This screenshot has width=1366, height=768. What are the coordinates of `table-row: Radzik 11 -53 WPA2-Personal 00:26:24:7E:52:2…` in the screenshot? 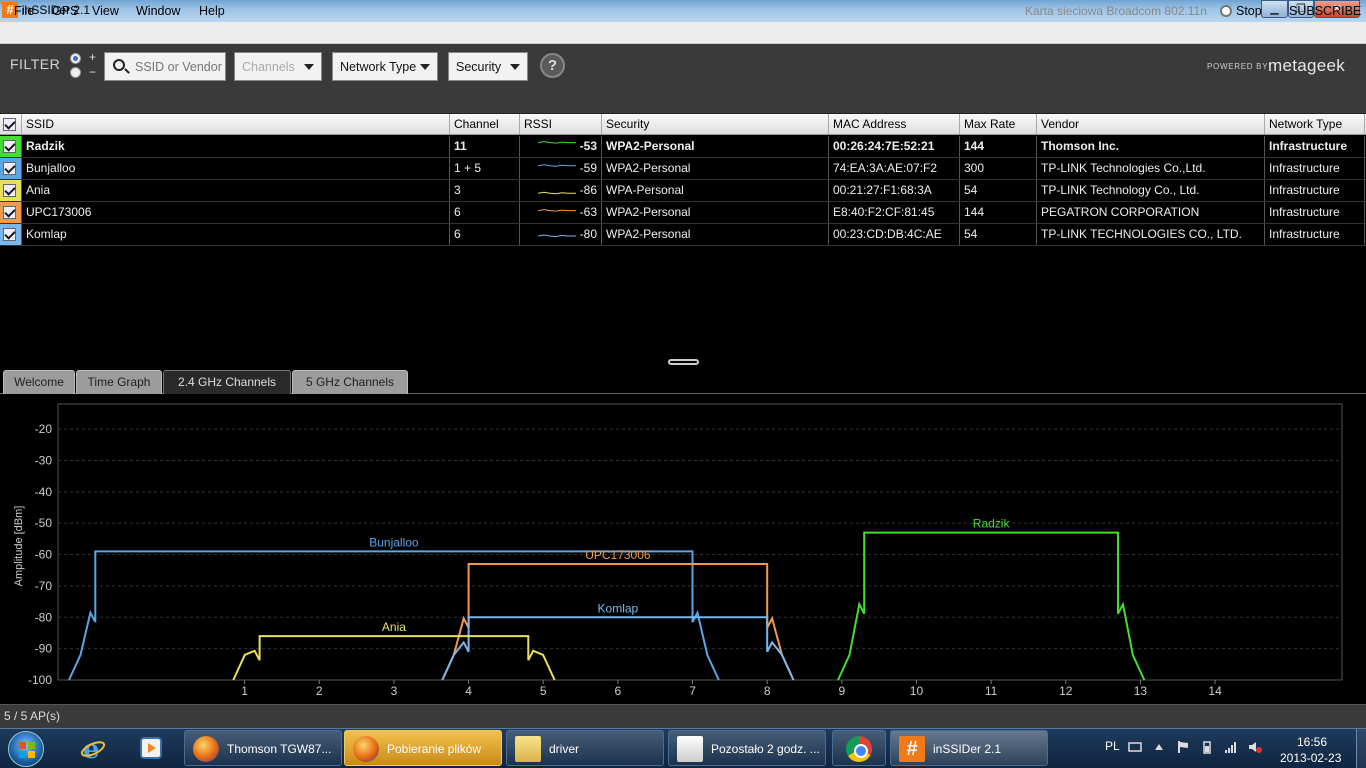 It's located at (683, 147).